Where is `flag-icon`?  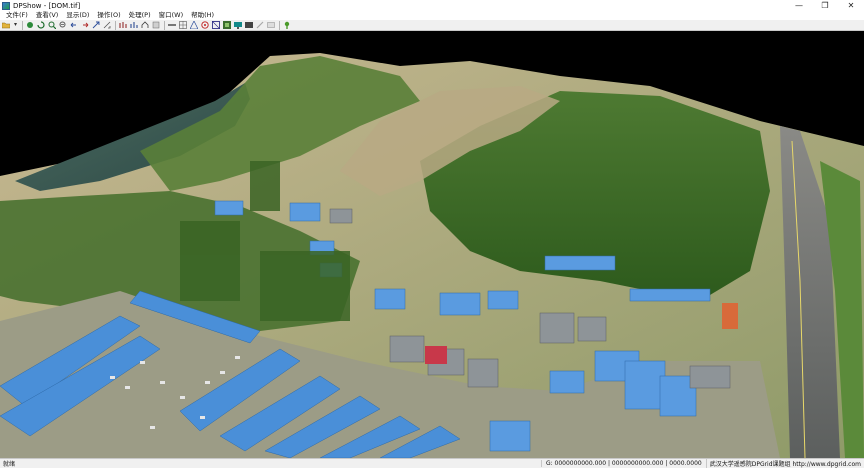 flag-icon is located at coordinates (145, 25).